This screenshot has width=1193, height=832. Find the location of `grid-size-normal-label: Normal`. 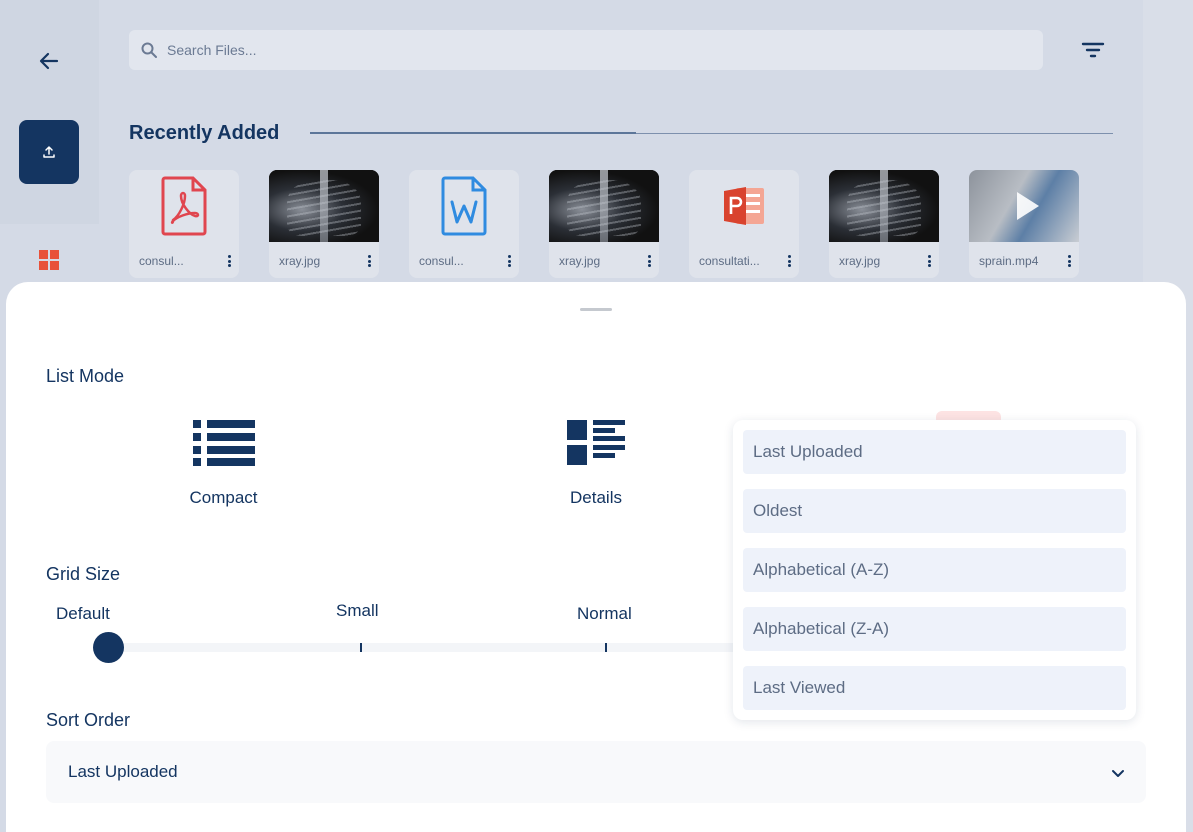

grid-size-normal-label: Normal is located at coordinates (604, 613).